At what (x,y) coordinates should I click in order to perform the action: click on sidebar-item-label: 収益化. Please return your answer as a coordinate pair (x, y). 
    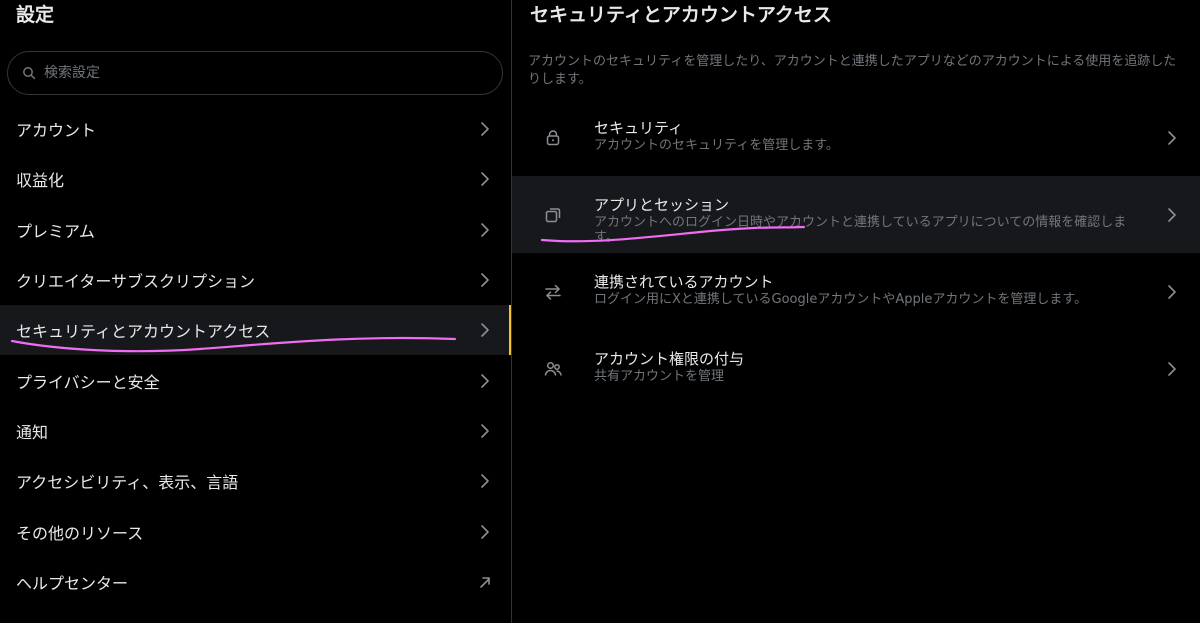
    Looking at the image, I should click on (40, 181).